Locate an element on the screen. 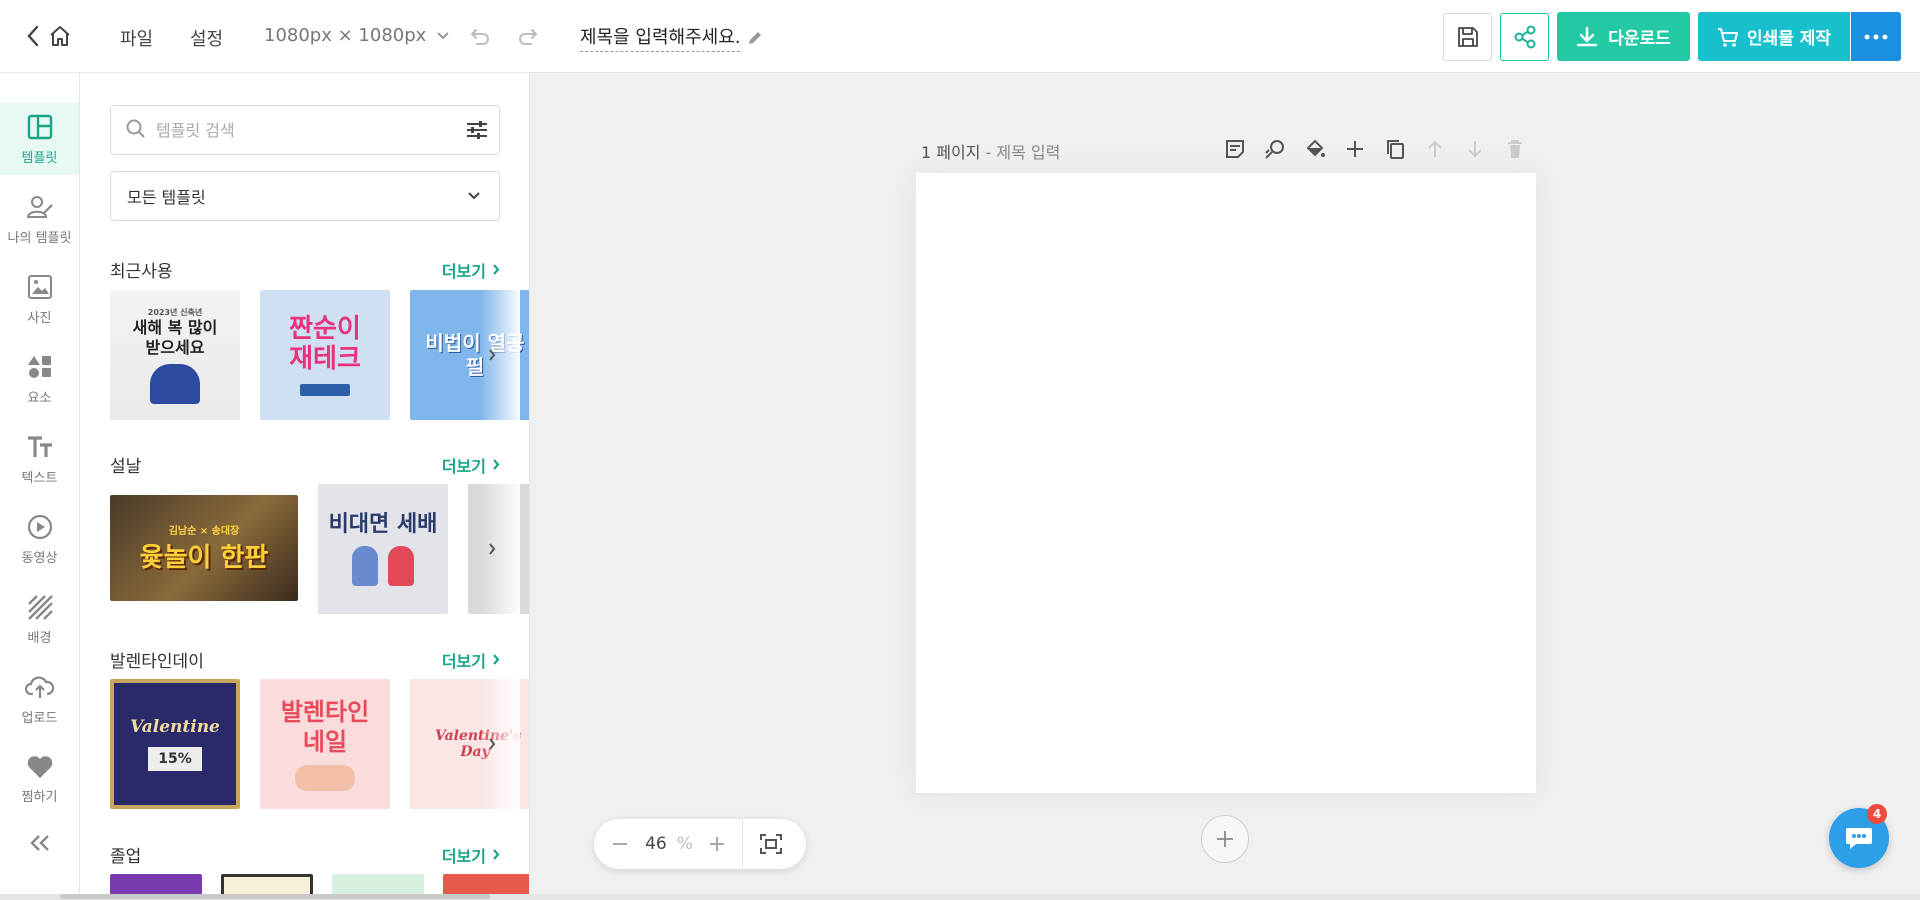 This screenshot has width=1920, height=900. image-icon is located at coordinates (39, 286).